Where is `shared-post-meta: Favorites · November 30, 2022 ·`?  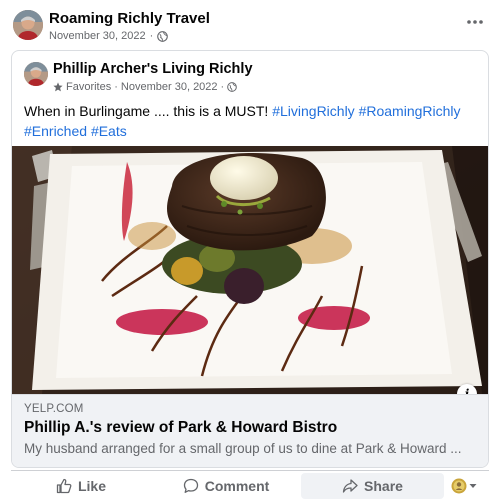 shared-post-meta: Favorites · November 30, 2022 · is located at coordinates (145, 87).